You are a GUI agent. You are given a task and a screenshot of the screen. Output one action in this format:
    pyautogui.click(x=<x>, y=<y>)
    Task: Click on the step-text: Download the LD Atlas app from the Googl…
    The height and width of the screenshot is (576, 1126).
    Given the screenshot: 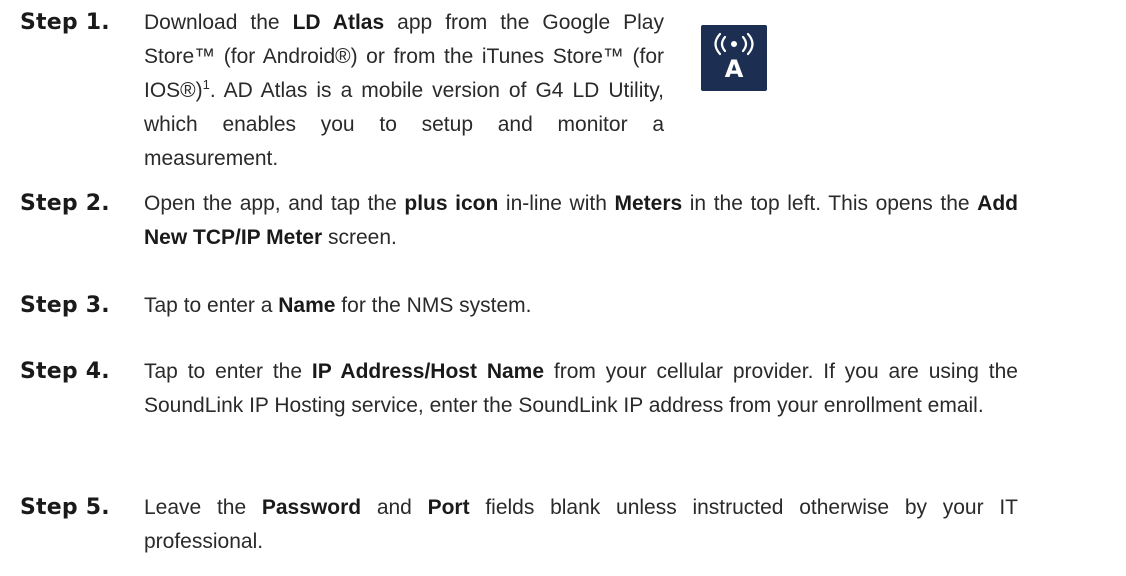 What is the action you would take?
    pyautogui.click(x=404, y=91)
    